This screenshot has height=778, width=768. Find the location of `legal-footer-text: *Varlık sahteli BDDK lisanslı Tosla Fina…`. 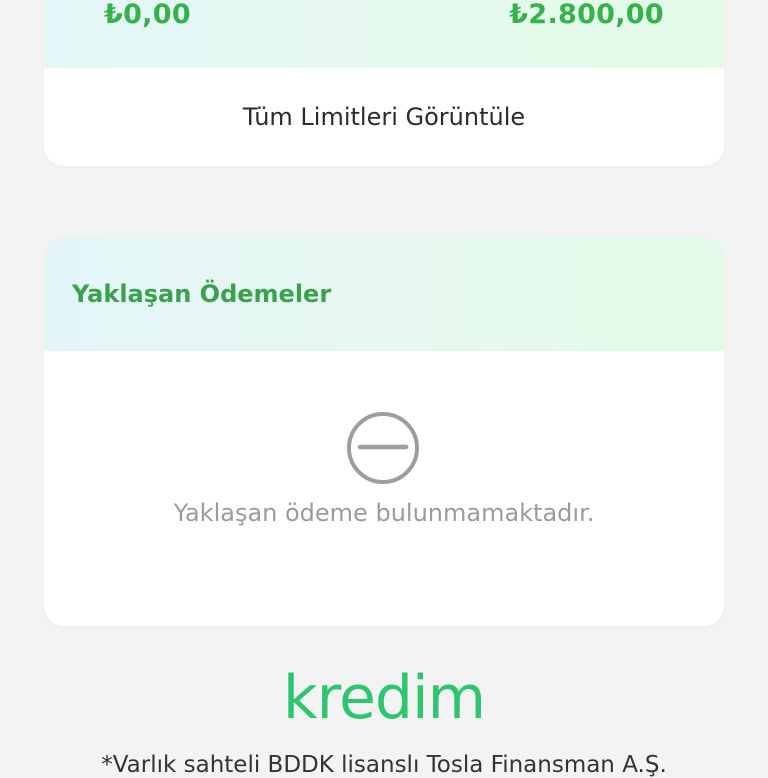

legal-footer-text: *Varlık sahteli BDDK lisanslı Tosla Fina… is located at coordinates (384, 765).